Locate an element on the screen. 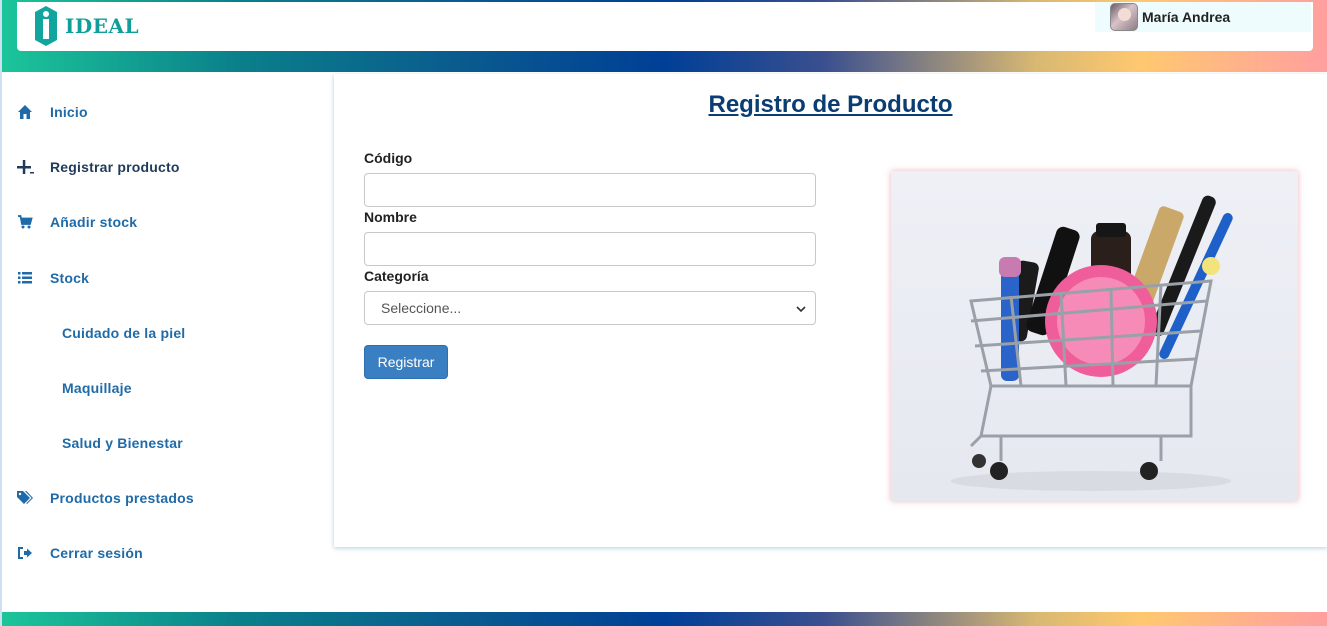  registrar-button: Registrar is located at coordinates (406, 362).